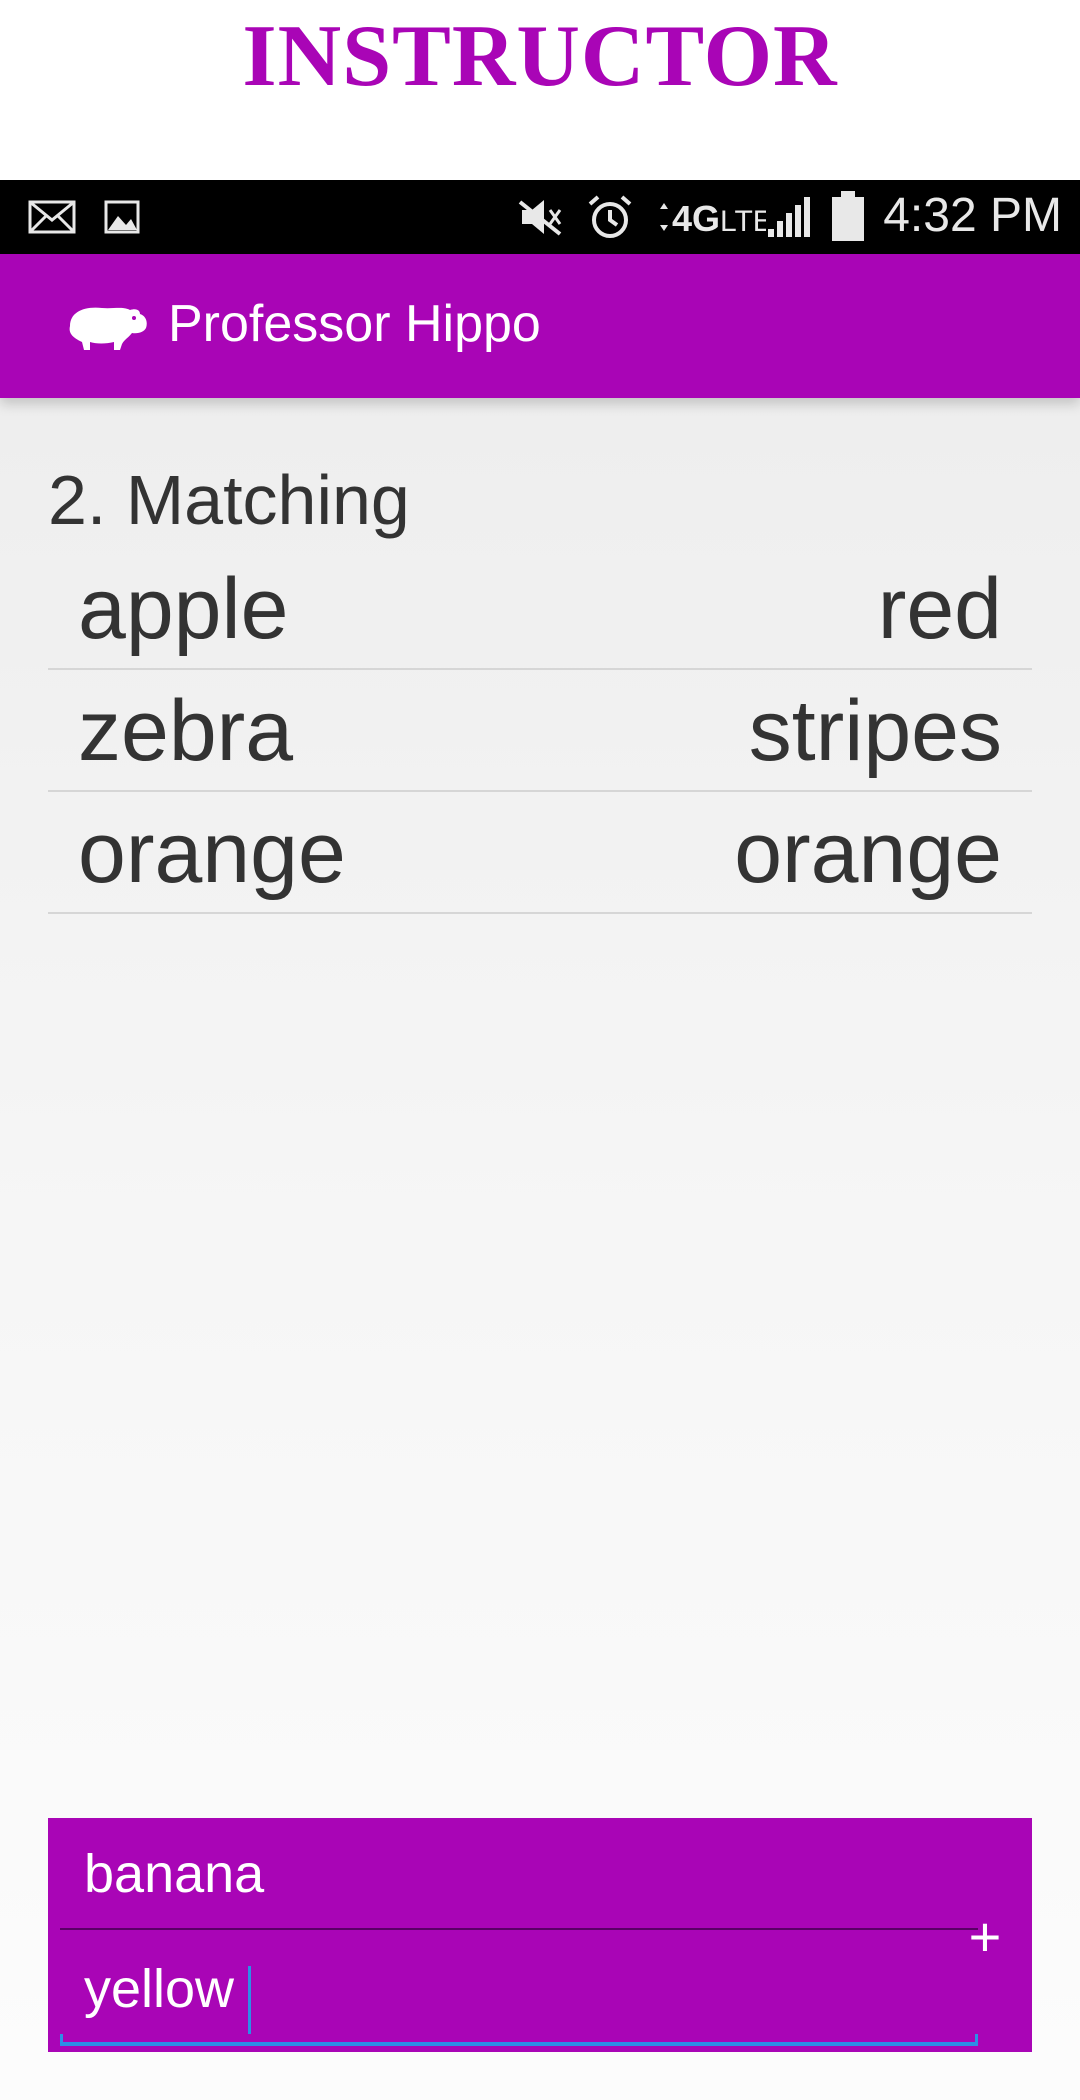 The height and width of the screenshot is (2100, 1080). Describe the element at coordinates (875, 730) in the screenshot. I see `pair-right-term: stripes` at that location.